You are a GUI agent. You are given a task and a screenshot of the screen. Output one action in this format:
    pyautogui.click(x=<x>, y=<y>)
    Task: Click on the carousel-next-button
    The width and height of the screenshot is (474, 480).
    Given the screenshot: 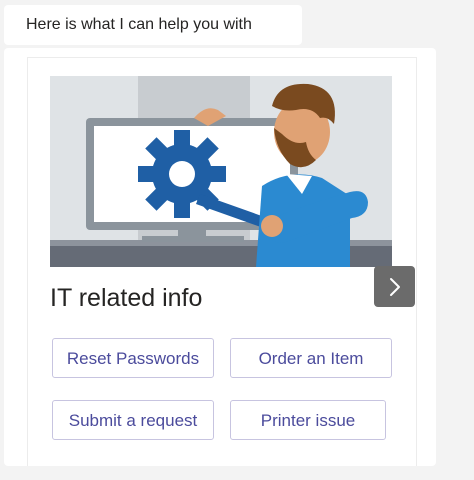 What is the action you would take?
    pyautogui.click(x=394, y=286)
    